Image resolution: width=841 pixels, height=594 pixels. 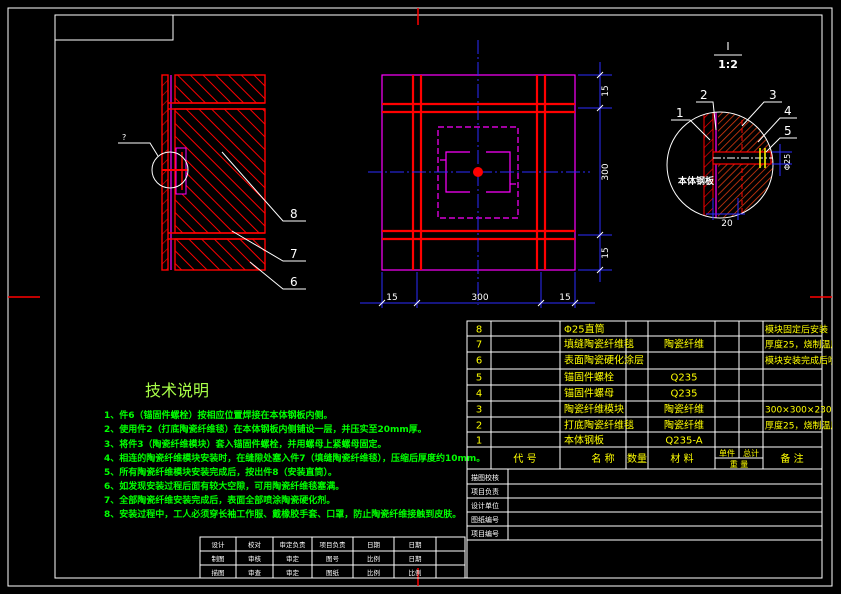 I want to click on bom-row-no: 6, so click(x=479, y=361).